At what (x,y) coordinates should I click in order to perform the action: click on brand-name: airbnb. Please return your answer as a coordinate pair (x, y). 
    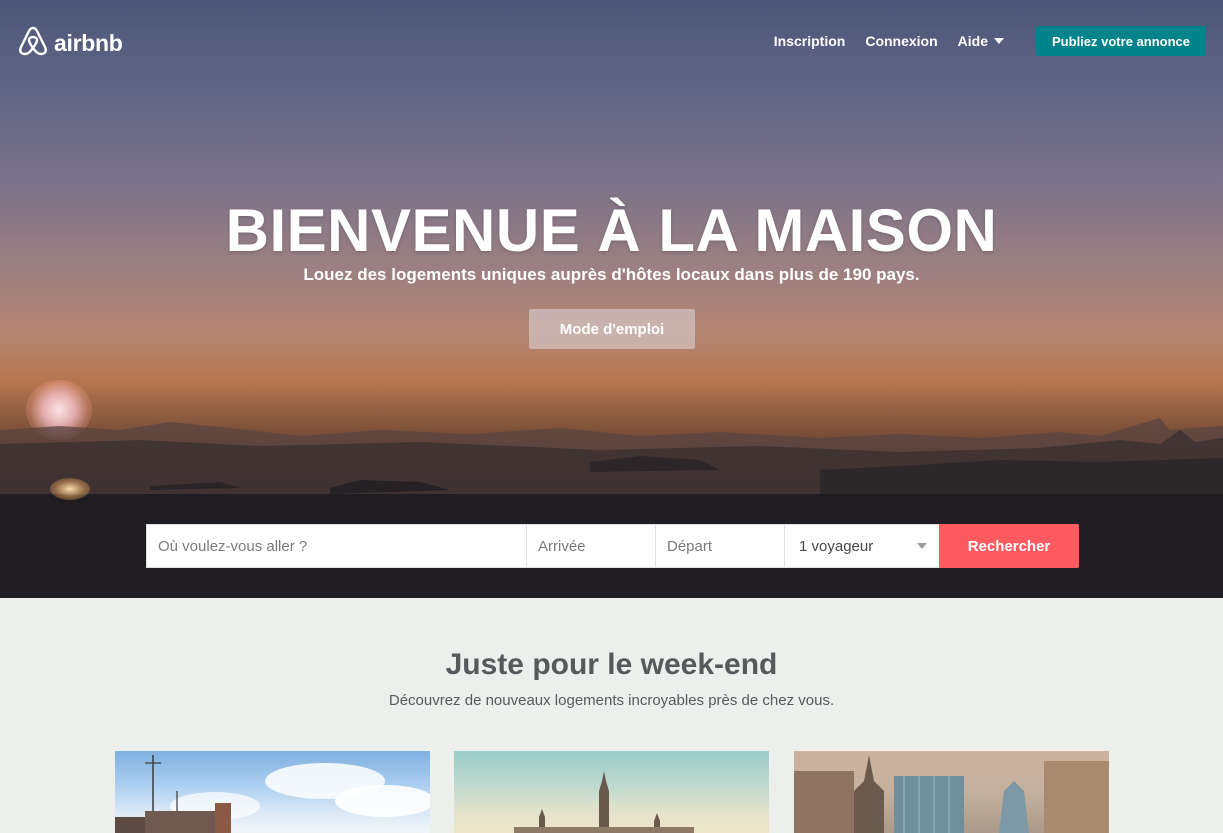
    Looking at the image, I should click on (88, 43).